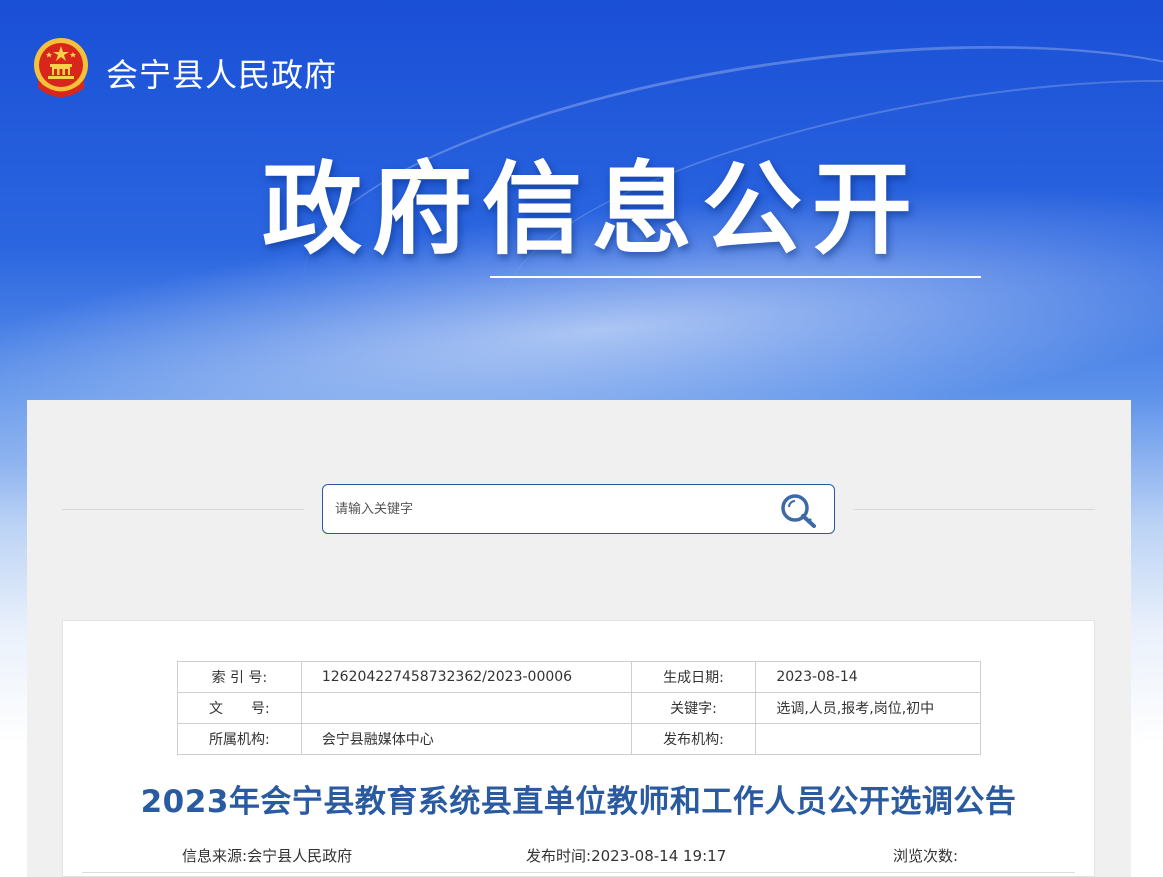  I want to click on hero-title: 政府信息公开, so click(592, 209).